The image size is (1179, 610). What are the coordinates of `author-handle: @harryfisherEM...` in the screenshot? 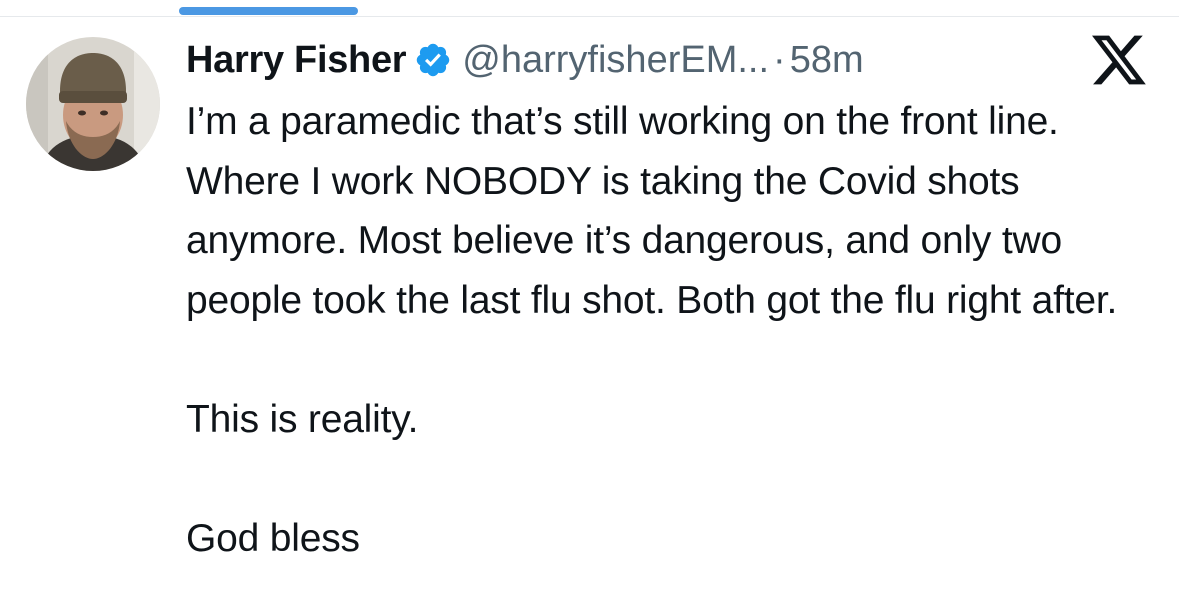 It's located at (615, 60).